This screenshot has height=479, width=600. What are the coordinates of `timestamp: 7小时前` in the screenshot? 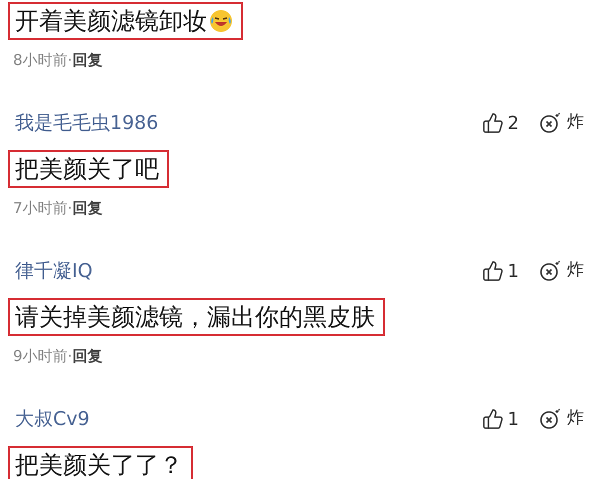 It's located at (40, 208).